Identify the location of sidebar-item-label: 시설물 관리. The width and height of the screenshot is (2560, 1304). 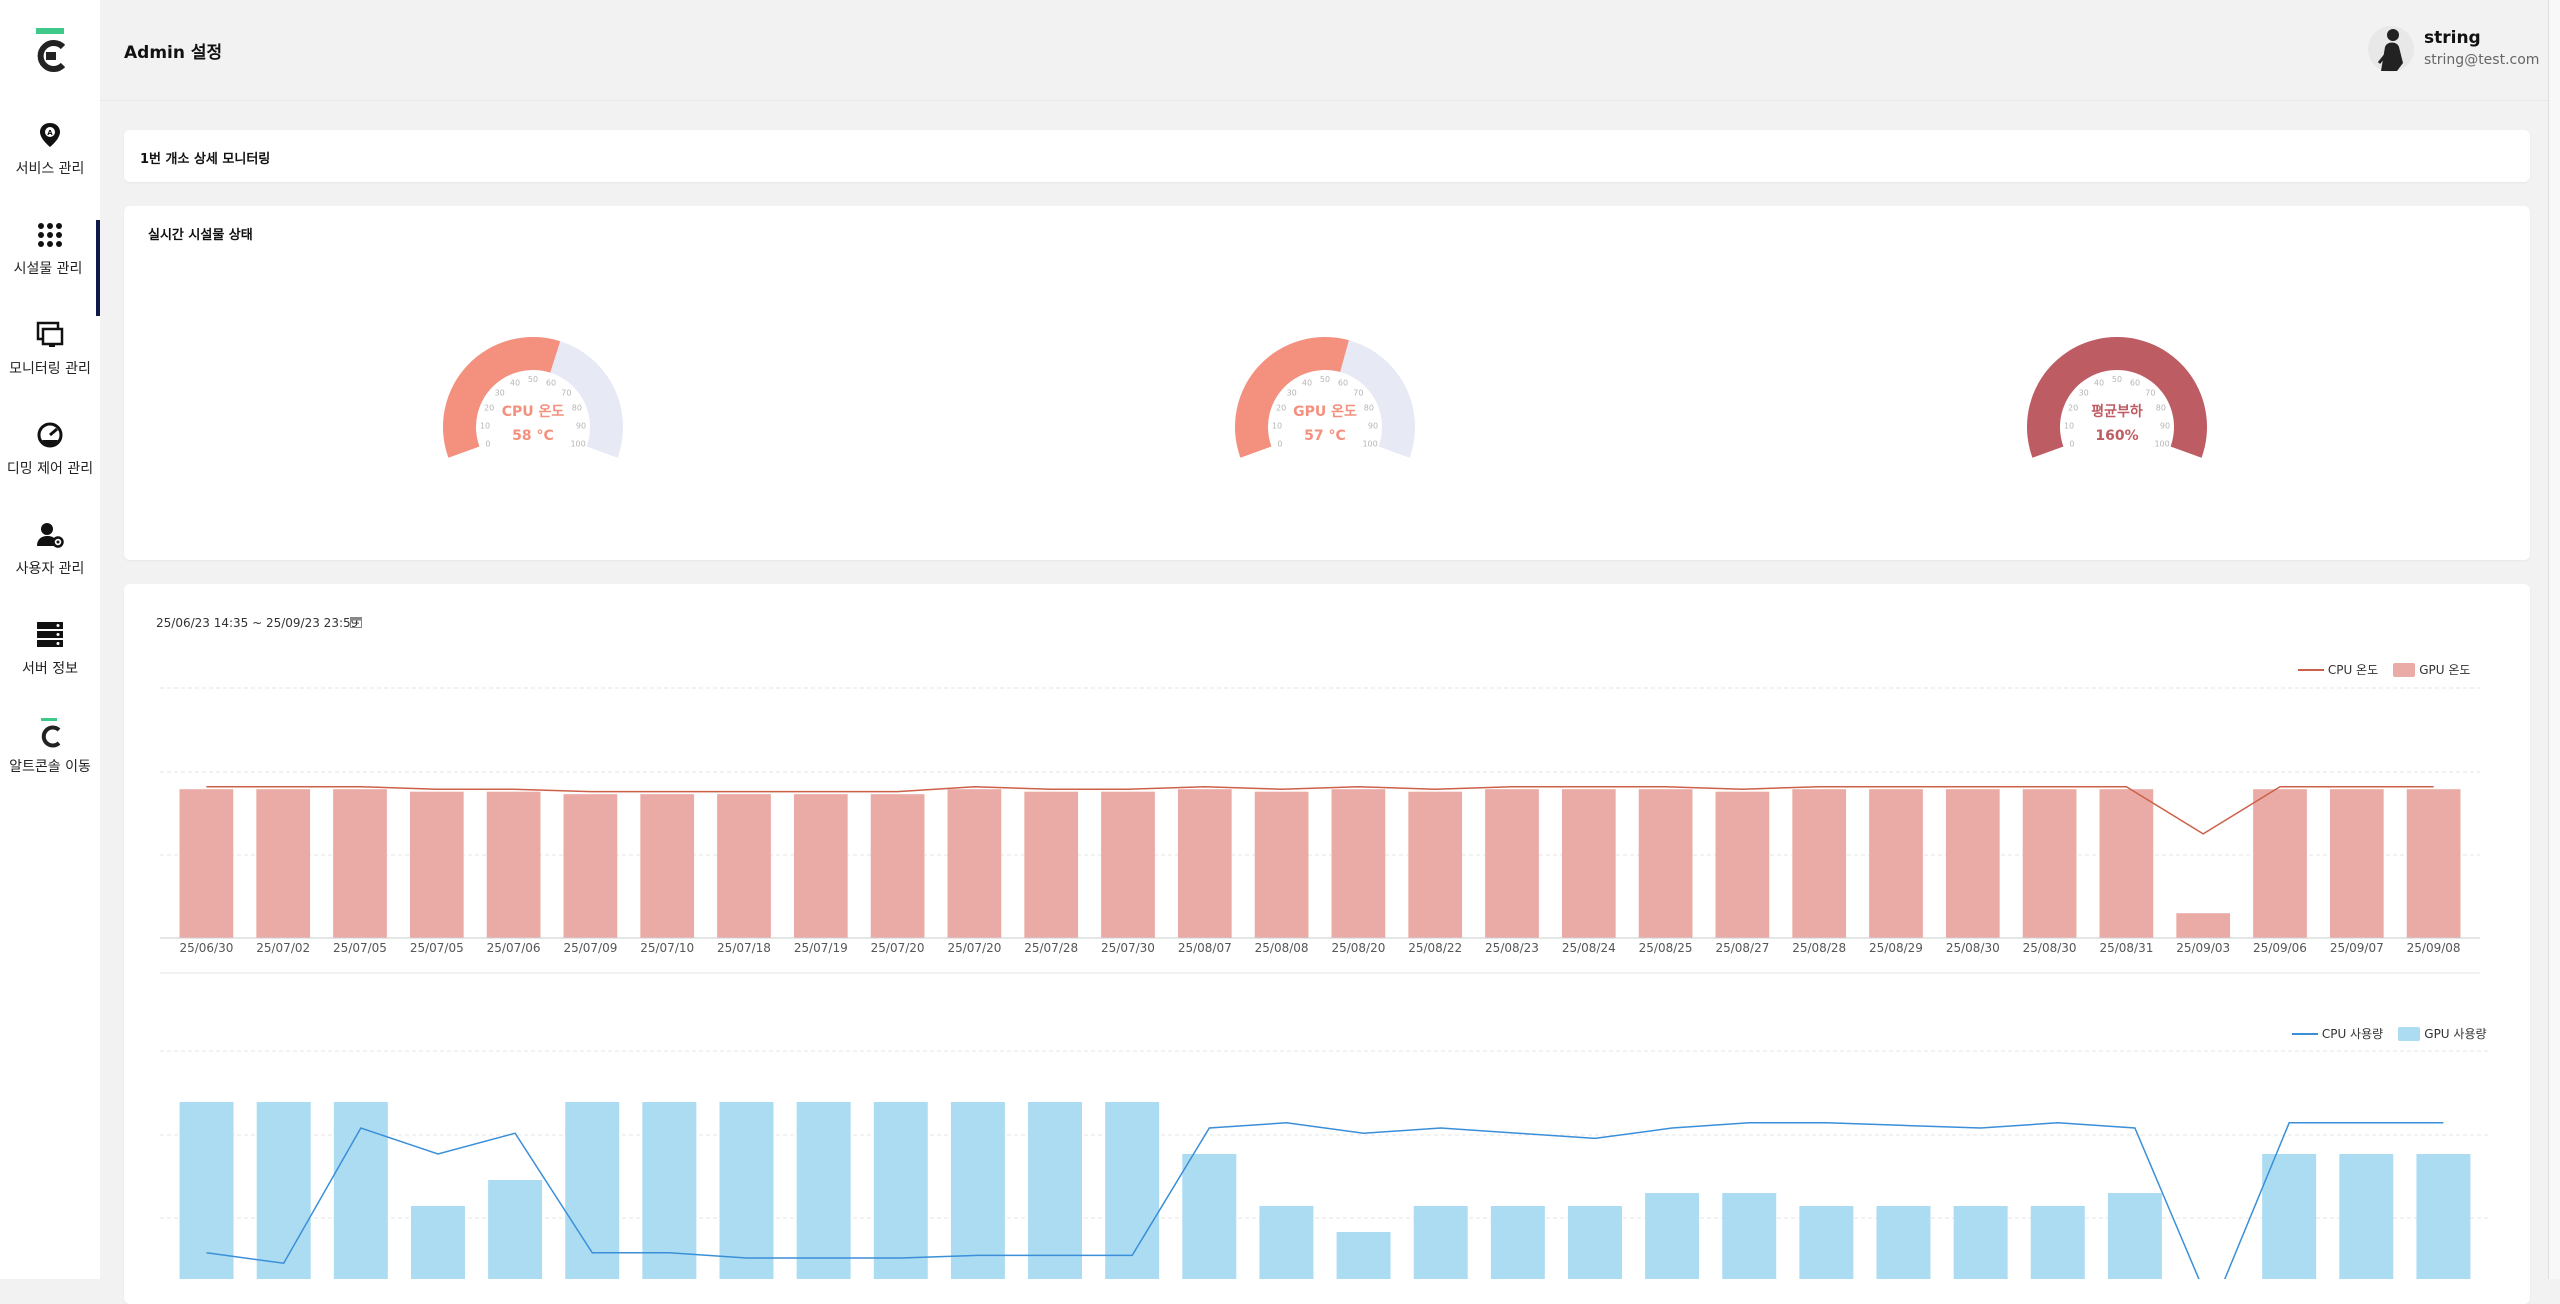
(48, 269).